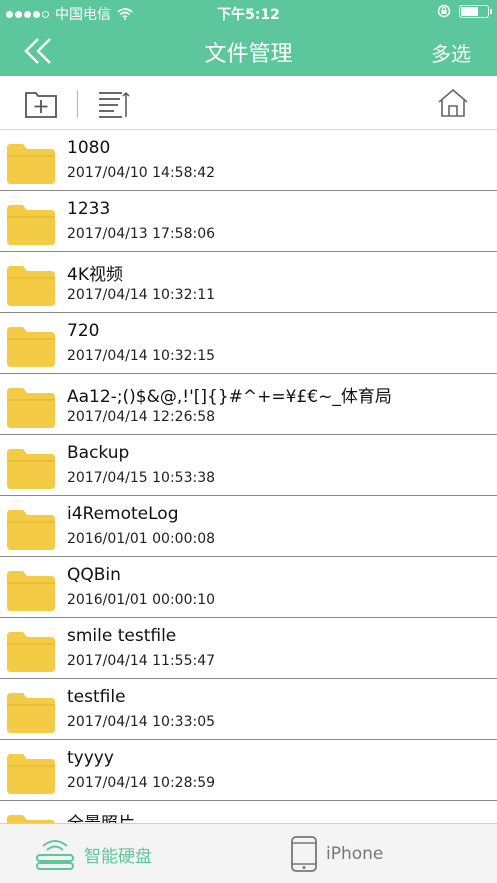 The width and height of the screenshot is (497, 883). What do you see at coordinates (141, 539) in the screenshot?
I see `file-date: 2016/01/01 00:00:08` at bounding box center [141, 539].